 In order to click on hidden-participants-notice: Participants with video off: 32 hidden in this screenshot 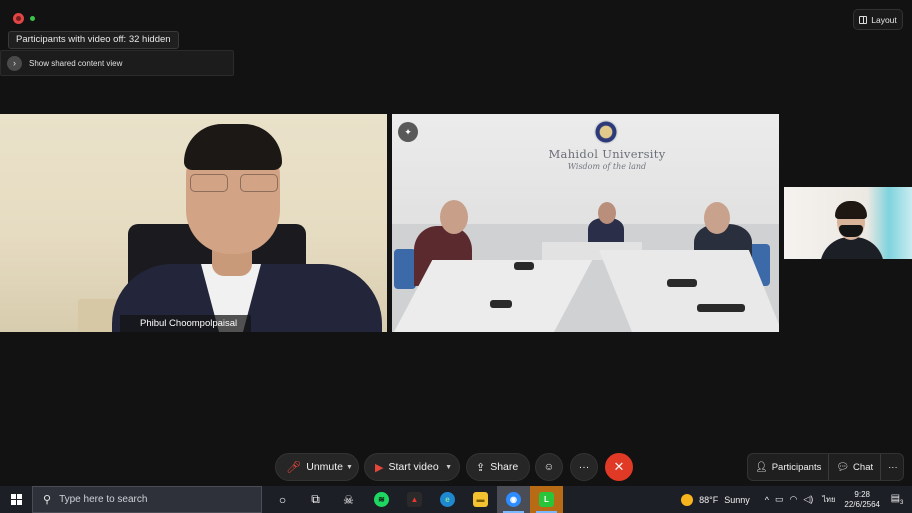, I will do `click(93, 40)`.